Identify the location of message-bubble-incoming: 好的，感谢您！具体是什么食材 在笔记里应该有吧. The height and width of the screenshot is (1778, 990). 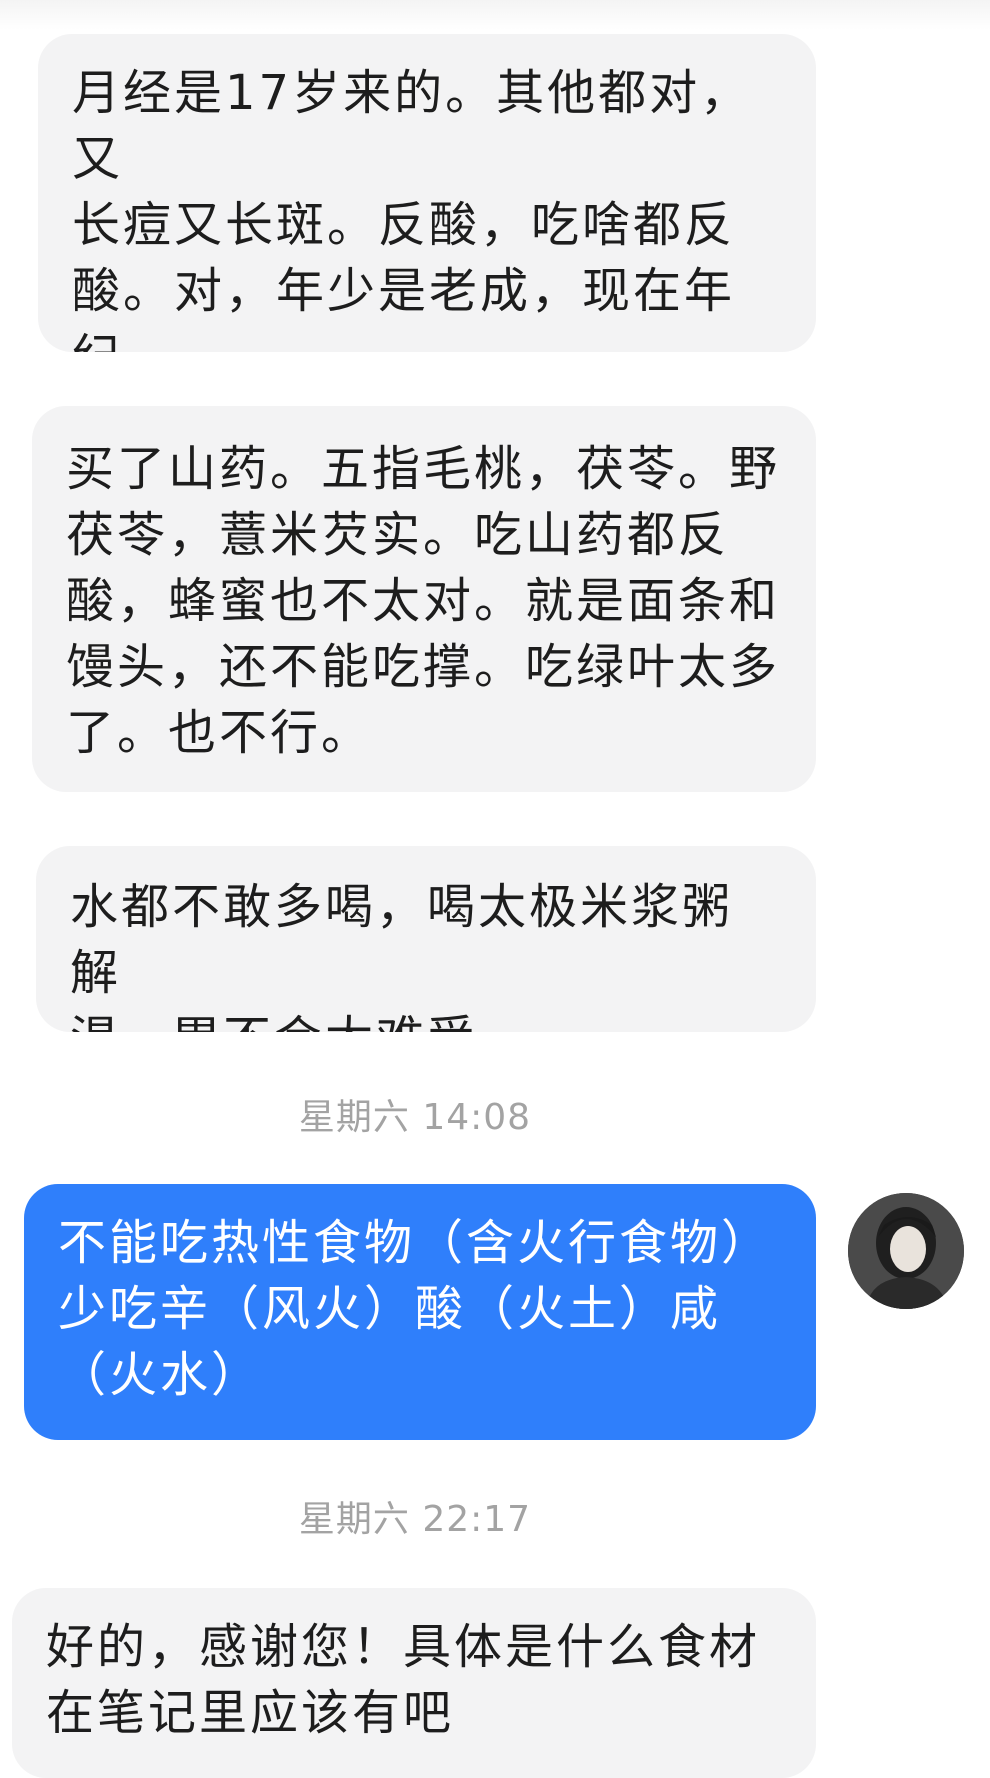
(414, 1683).